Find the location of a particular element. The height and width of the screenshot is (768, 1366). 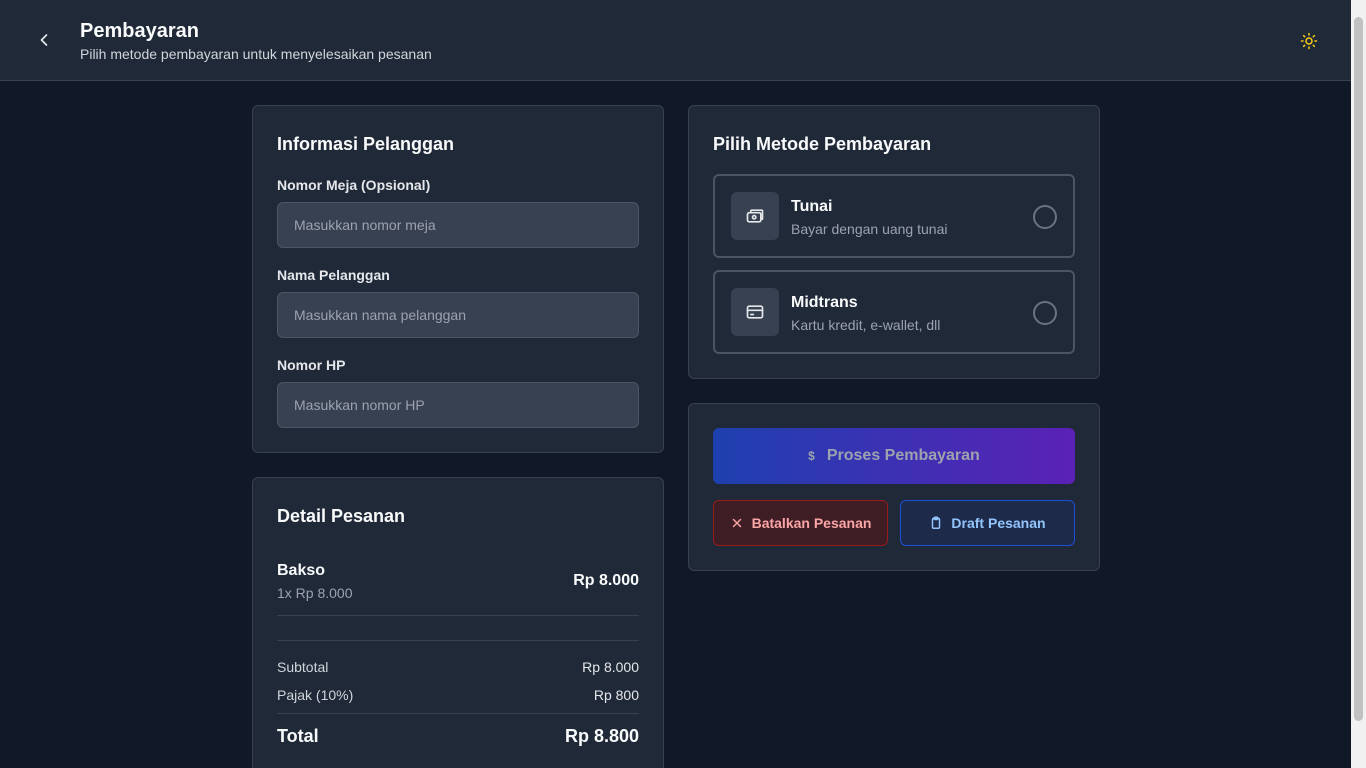

table-number-input is located at coordinates (458, 225).